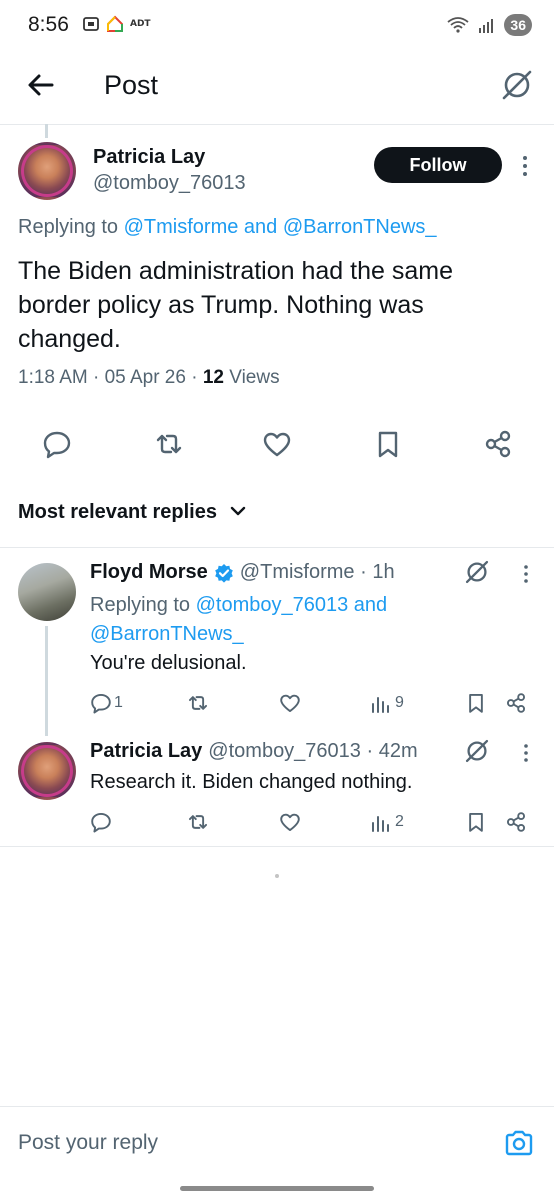 This screenshot has height=1200, width=554. I want to click on verified-icon, so click(223, 573).